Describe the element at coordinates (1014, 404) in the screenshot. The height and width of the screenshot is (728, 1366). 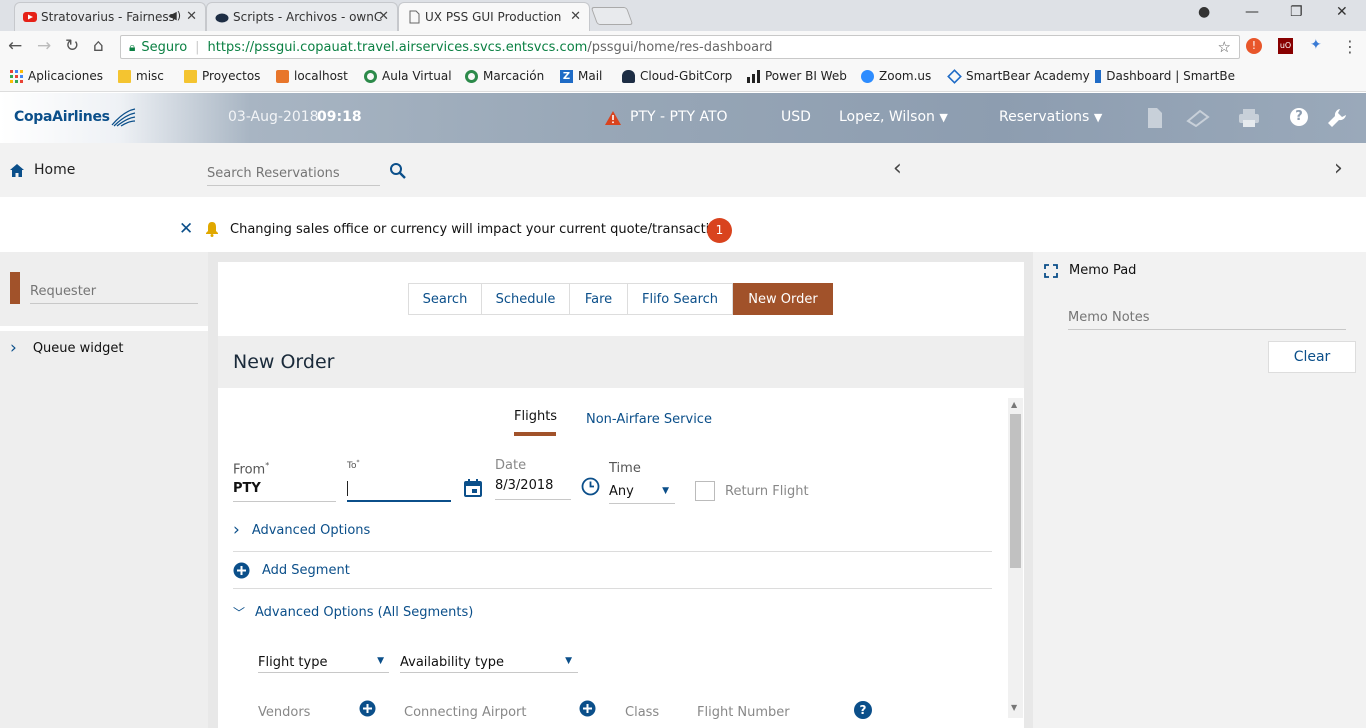
I see `scroll-up-icon: ▲` at that location.